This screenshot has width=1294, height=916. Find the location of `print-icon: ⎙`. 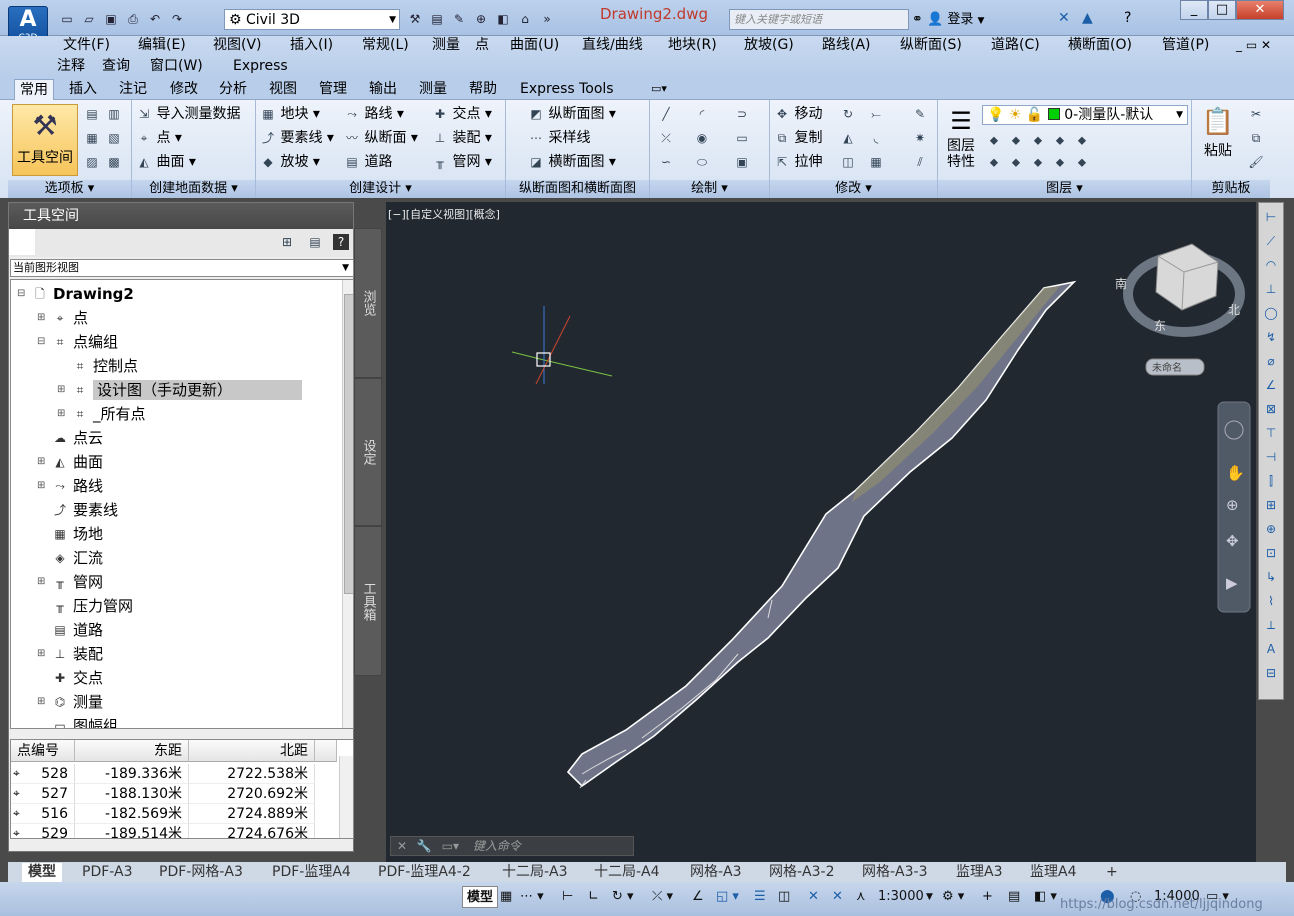

print-icon: ⎙ is located at coordinates (133, 19).